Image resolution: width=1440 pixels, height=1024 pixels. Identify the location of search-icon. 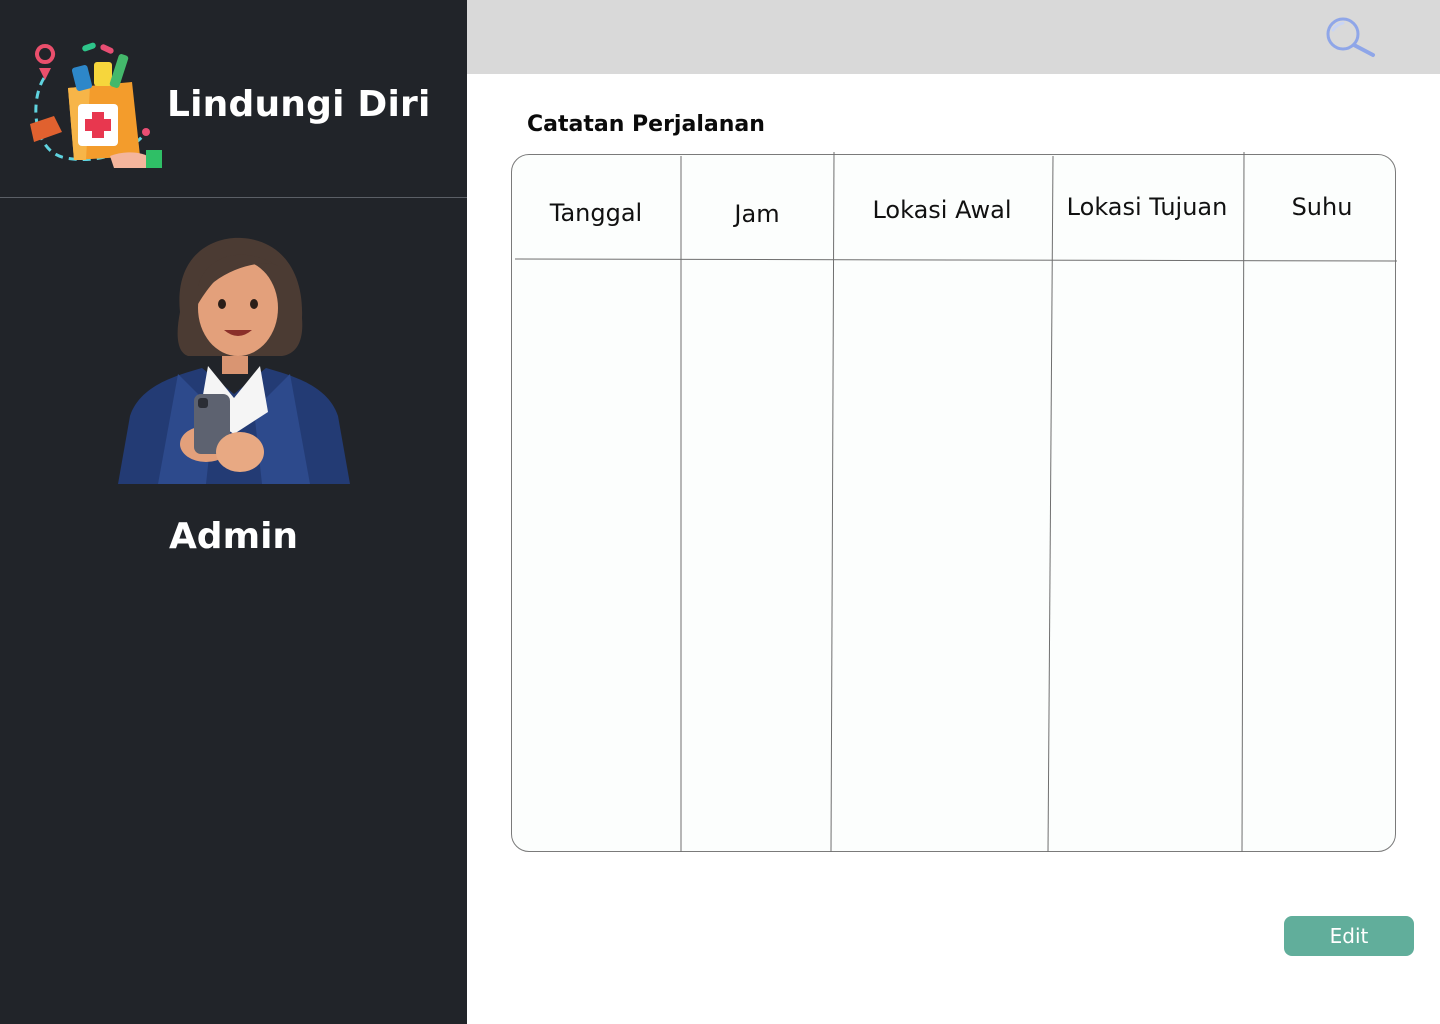
(1351, 38).